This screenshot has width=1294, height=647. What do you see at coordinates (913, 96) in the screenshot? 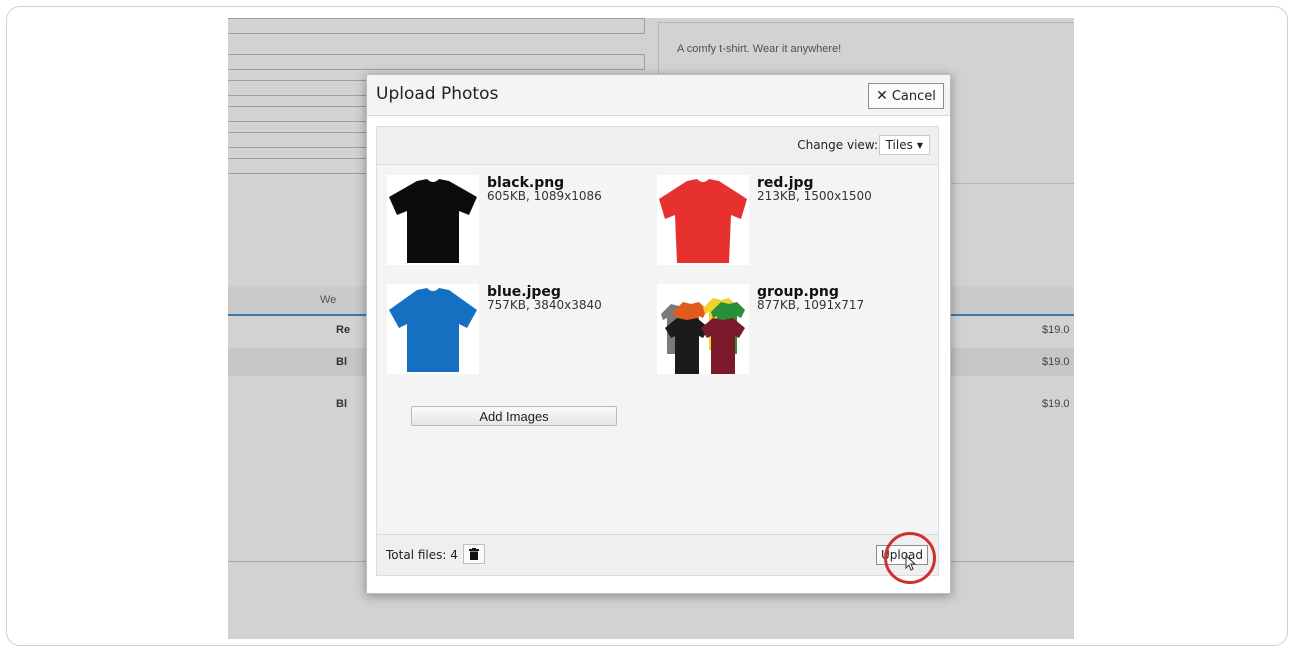
I see `cancel-label: Cancel` at bounding box center [913, 96].